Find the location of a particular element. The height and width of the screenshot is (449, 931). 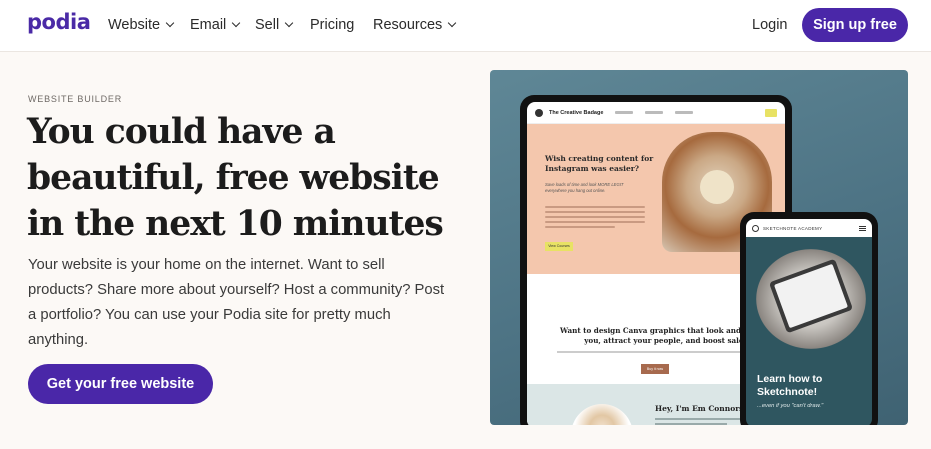

portrait-photo is located at coordinates (602, 414).